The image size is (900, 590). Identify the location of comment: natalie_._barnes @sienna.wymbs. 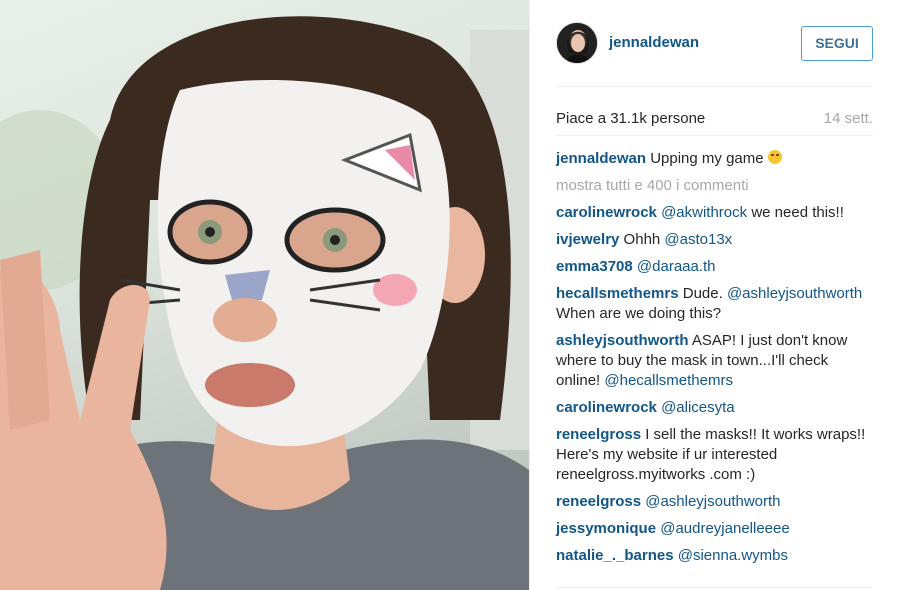
(714, 556).